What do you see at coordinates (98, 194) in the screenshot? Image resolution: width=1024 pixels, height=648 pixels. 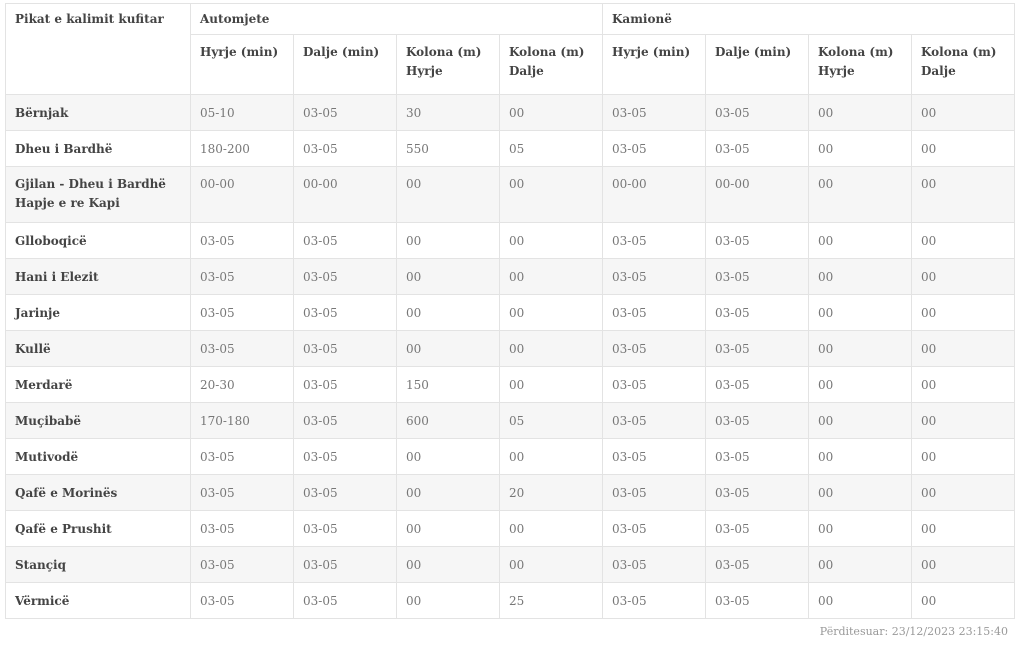 I see `crossing-name-cell: Gjilan - Dheu i Bardhë Hapje e re Kapi` at bounding box center [98, 194].